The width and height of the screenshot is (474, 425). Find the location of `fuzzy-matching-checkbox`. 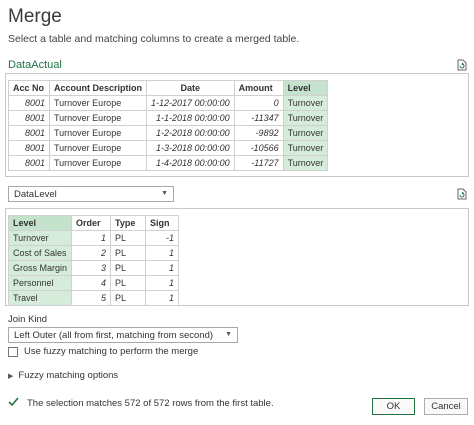

fuzzy-matching-checkbox is located at coordinates (13, 351).